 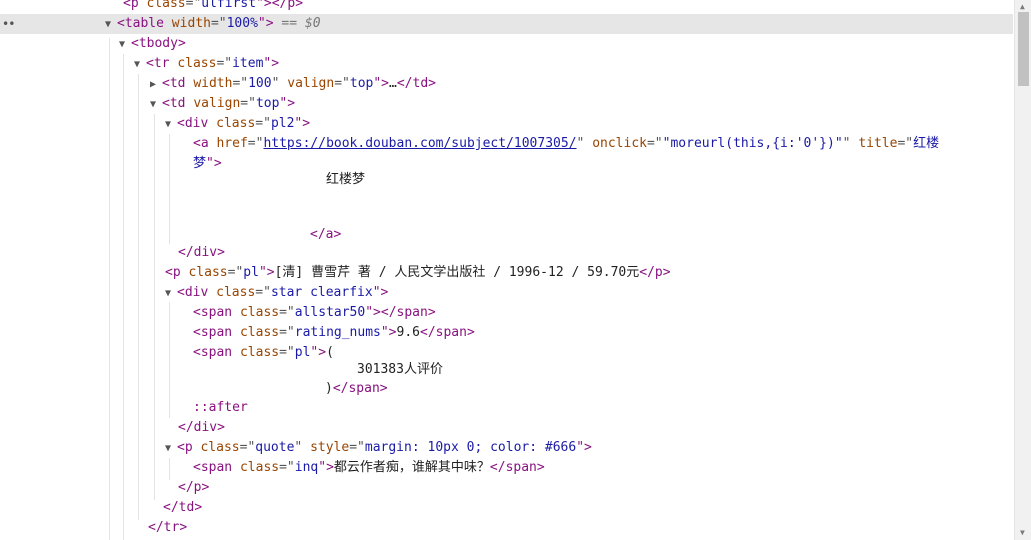 What do you see at coordinates (1022, 533) in the screenshot?
I see `scroll-down-arrow-icon: ▼` at bounding box center [1022, 533].